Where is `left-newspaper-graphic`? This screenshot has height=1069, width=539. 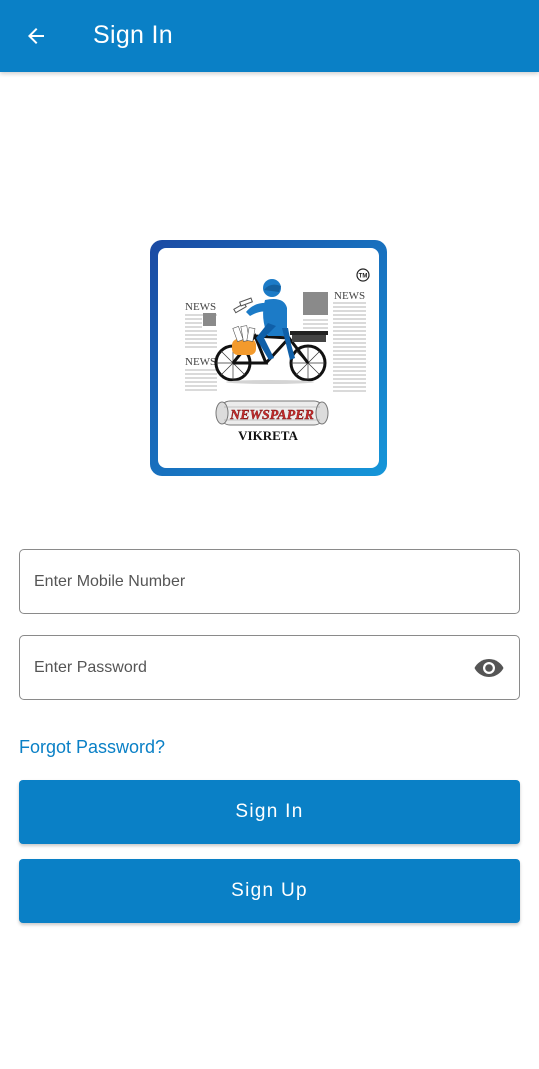
left-newspaper-graphic is located at coordinates (201, 352).